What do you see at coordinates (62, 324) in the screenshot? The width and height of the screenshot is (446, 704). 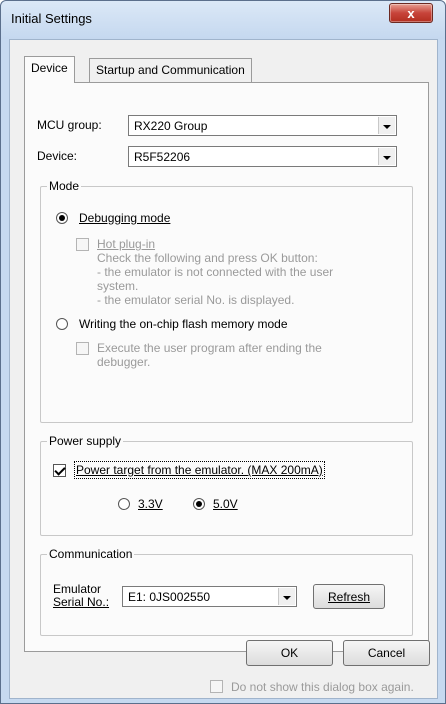 I see `writing-mode-radio` at bounding box center [62, 324].